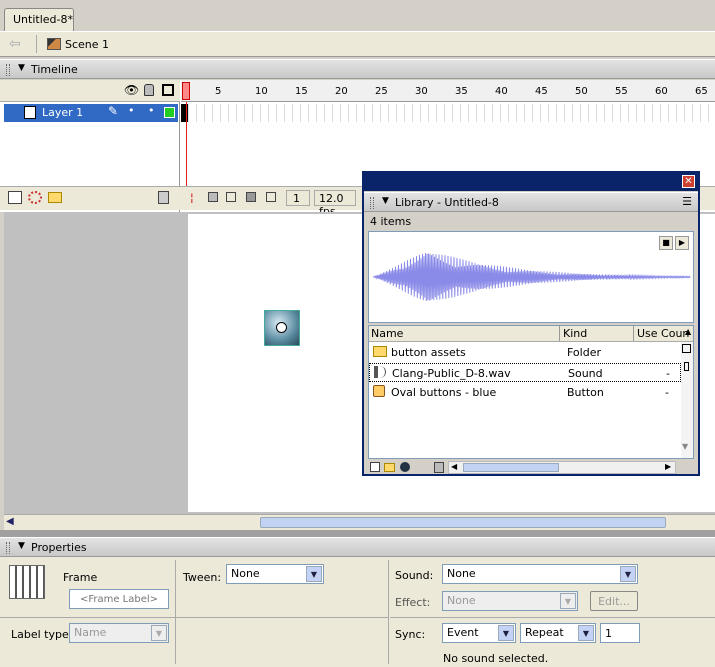  What do you see at coordinates (510, 601) in the screenshot?
I see `effect-select: None ▼` at bounding box center [510, 601].